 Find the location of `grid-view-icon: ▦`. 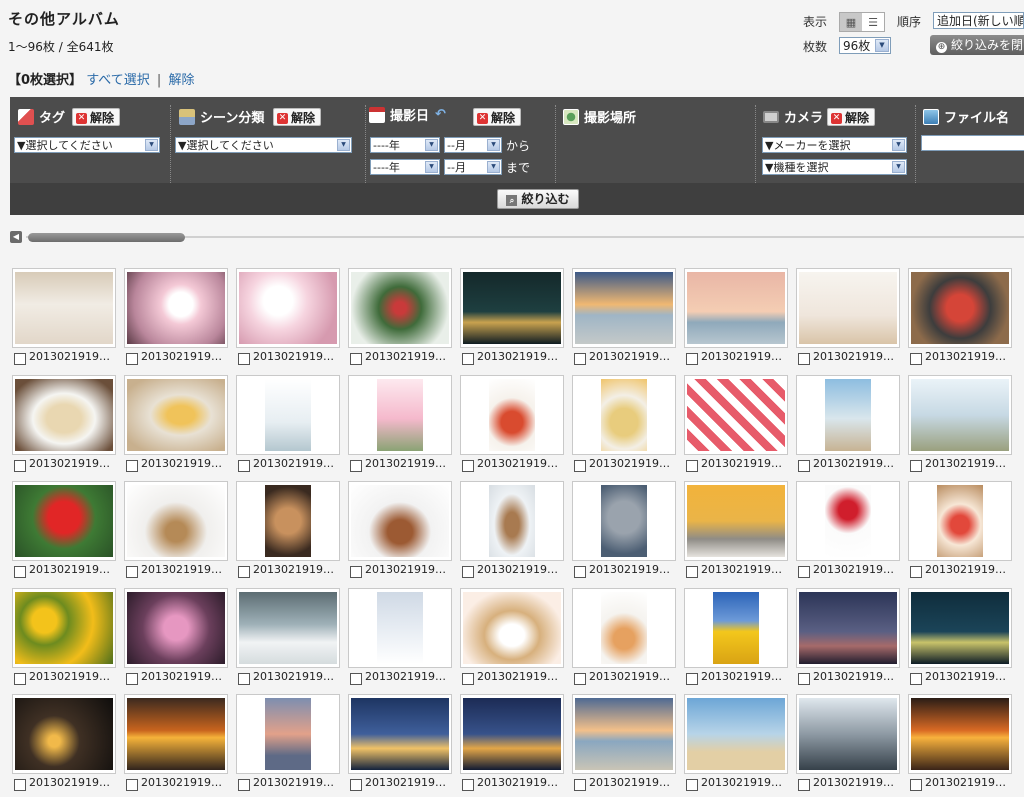

grid-view-icon: ▦ is located at coordinates (851, 22).